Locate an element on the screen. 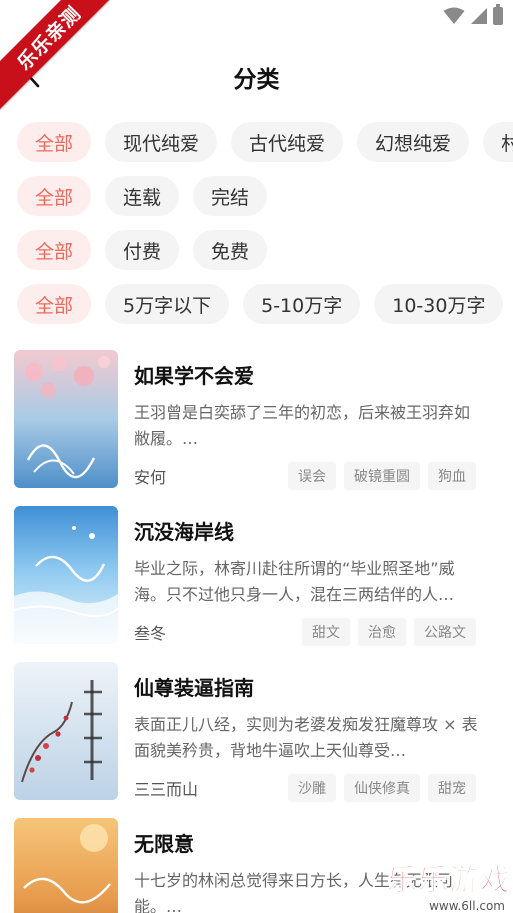 This screenshot has width=513, height=913. chip-wordcount-100k-300k: 10-30万字 is located at coordinates (439, 304).